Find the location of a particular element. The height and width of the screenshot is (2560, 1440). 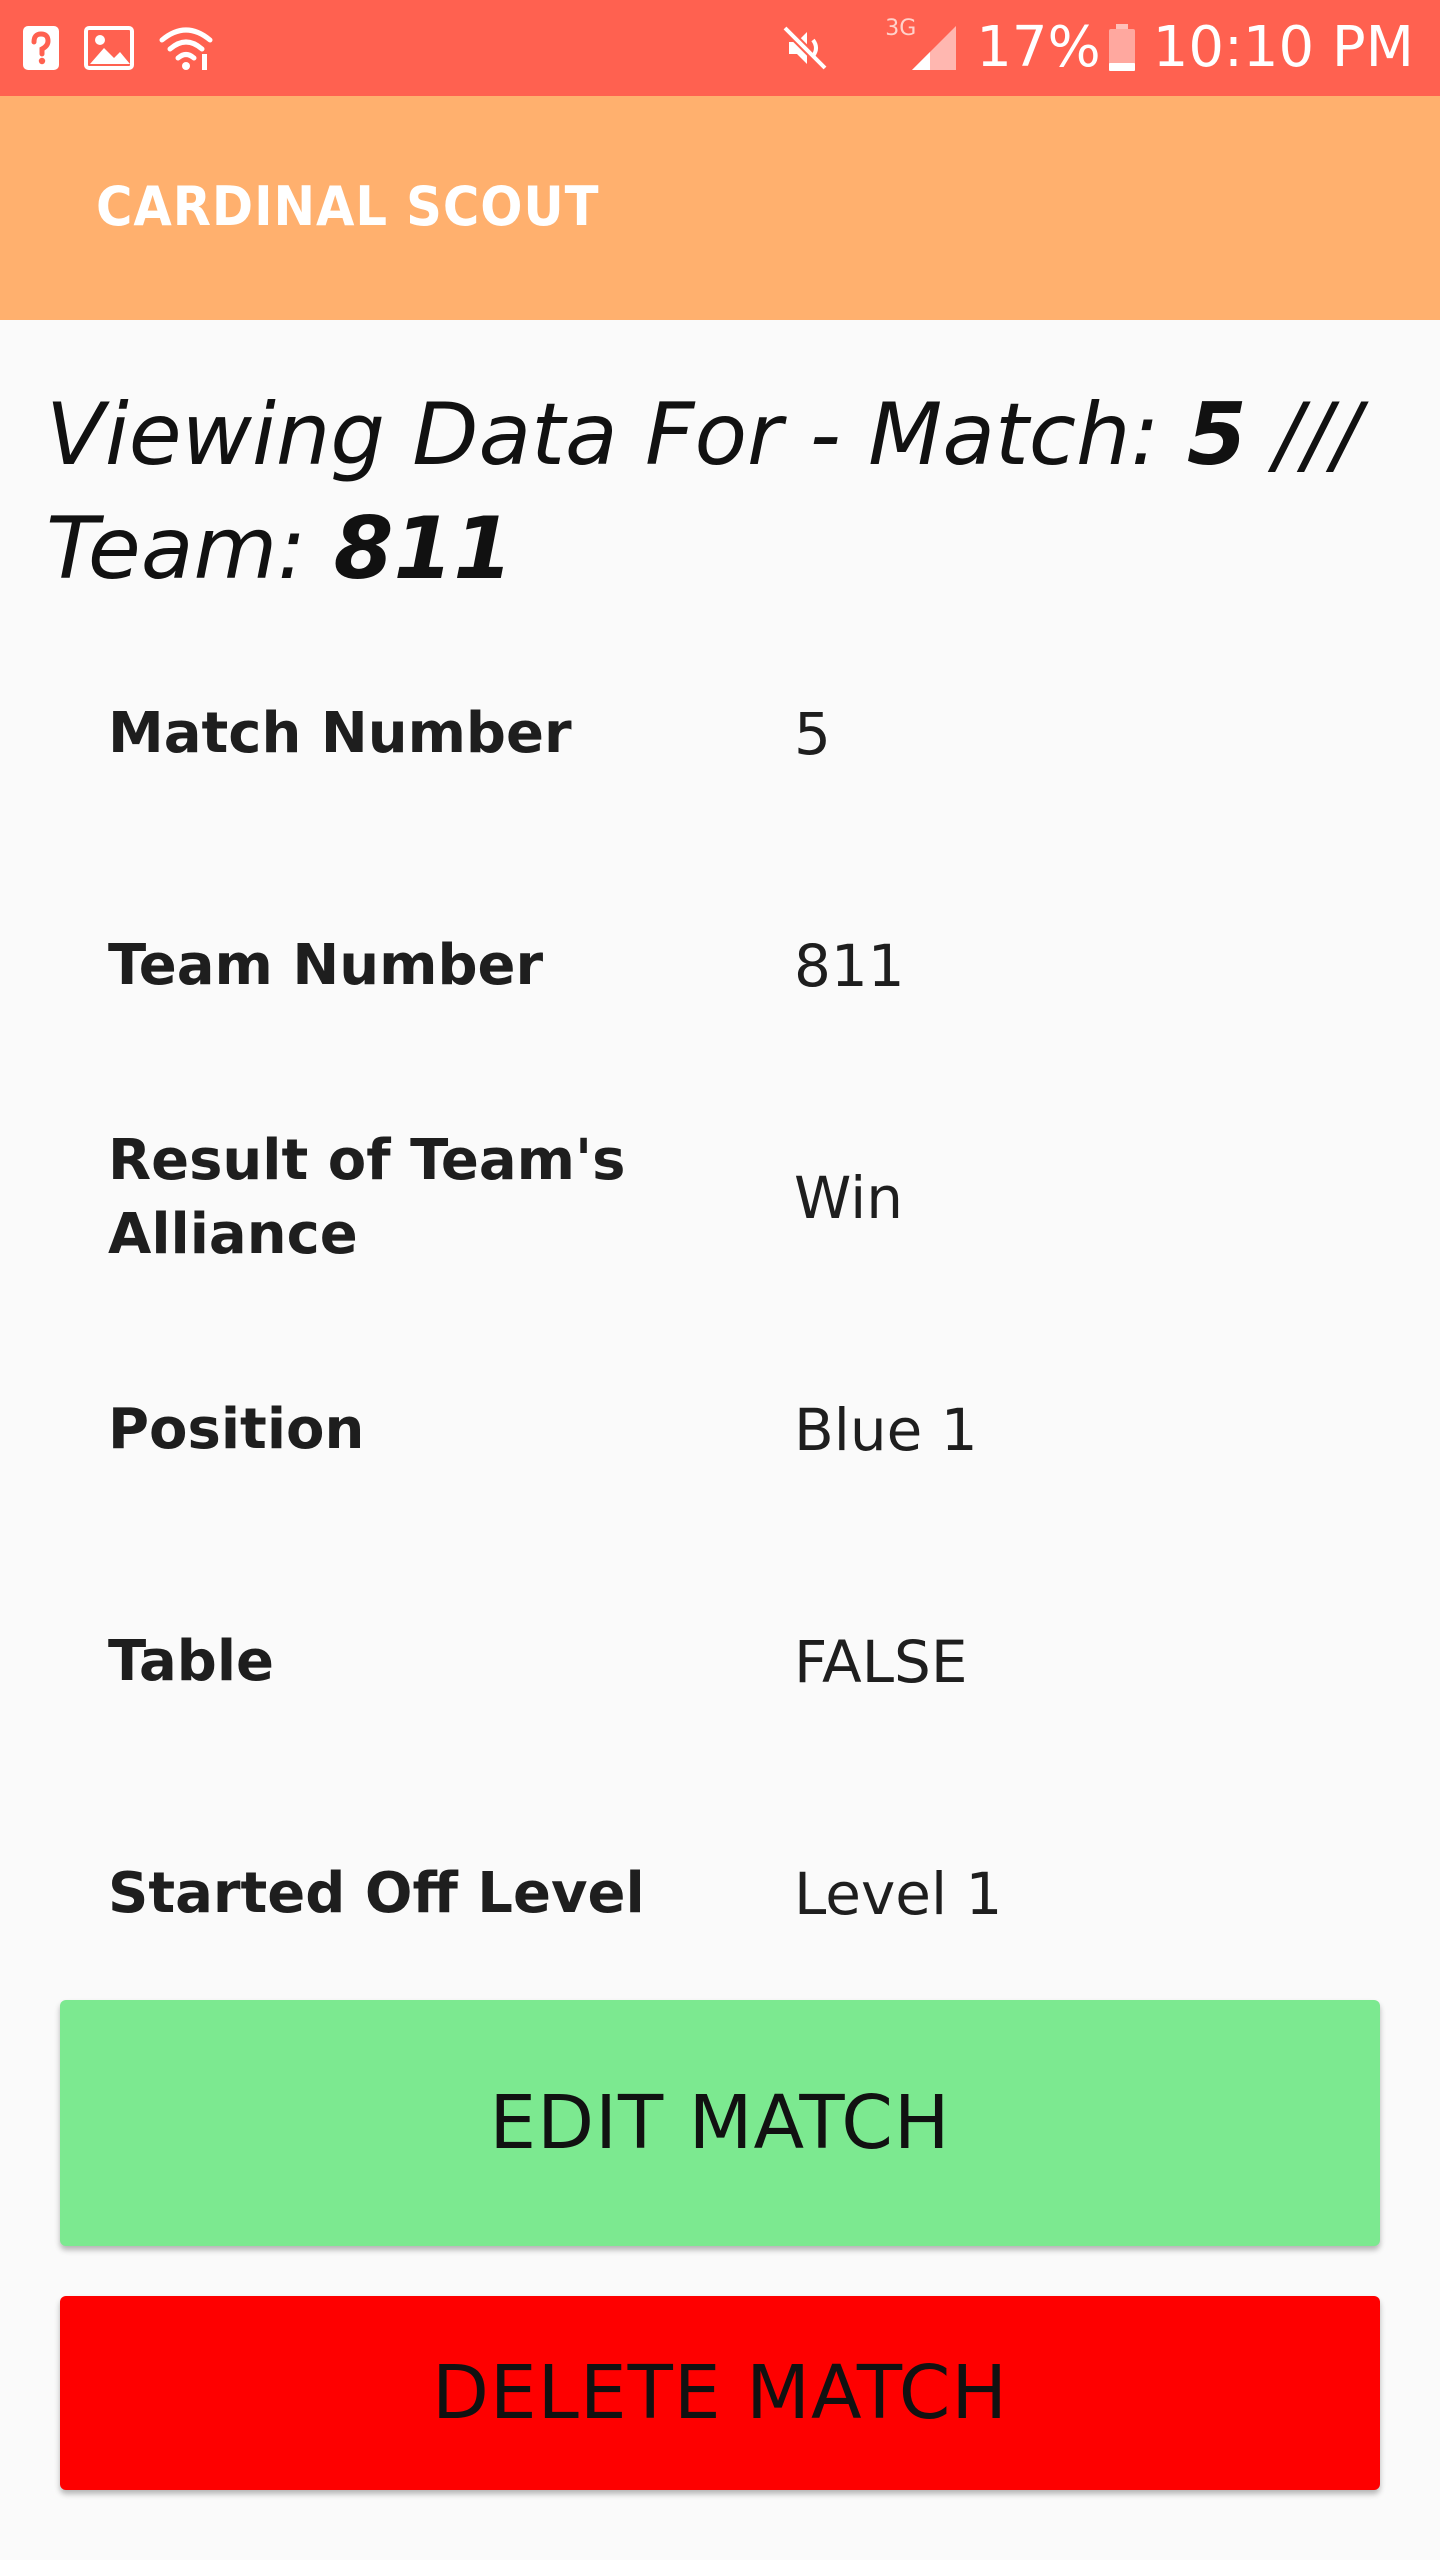

row-started-off-level: Started Off Level Level 1 is located at coordinates (718, 1894).